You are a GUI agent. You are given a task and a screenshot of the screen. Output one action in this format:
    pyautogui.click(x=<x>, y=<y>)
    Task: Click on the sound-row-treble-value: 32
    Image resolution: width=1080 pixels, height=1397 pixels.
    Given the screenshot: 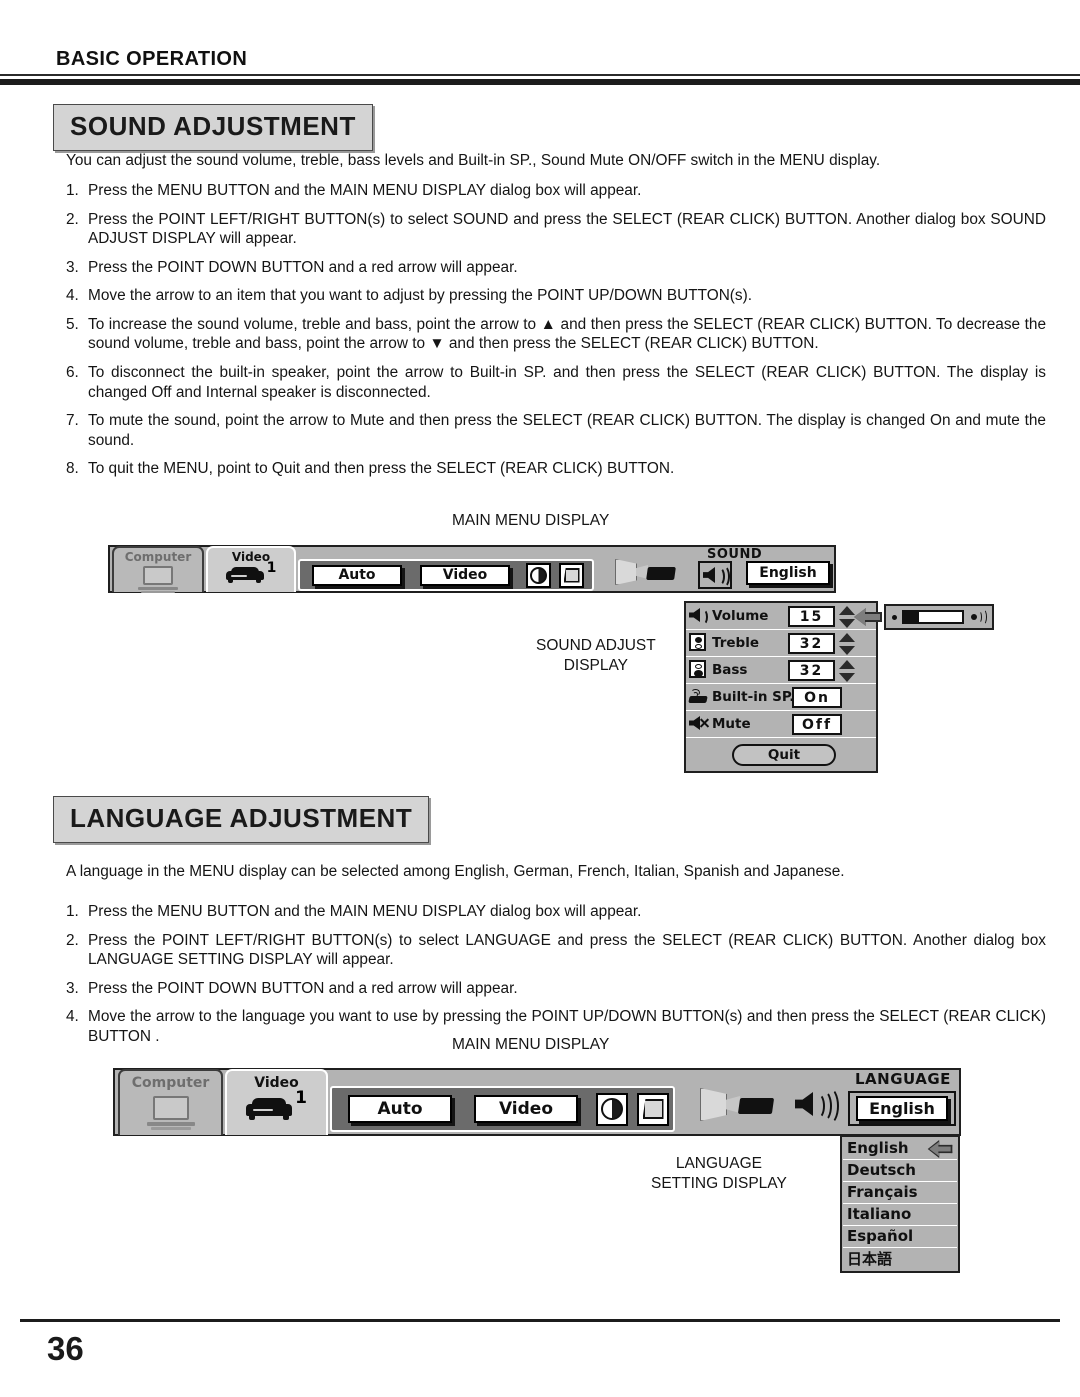 What is the action you would take?
    pyautogui.click(x=811, y=643)
    